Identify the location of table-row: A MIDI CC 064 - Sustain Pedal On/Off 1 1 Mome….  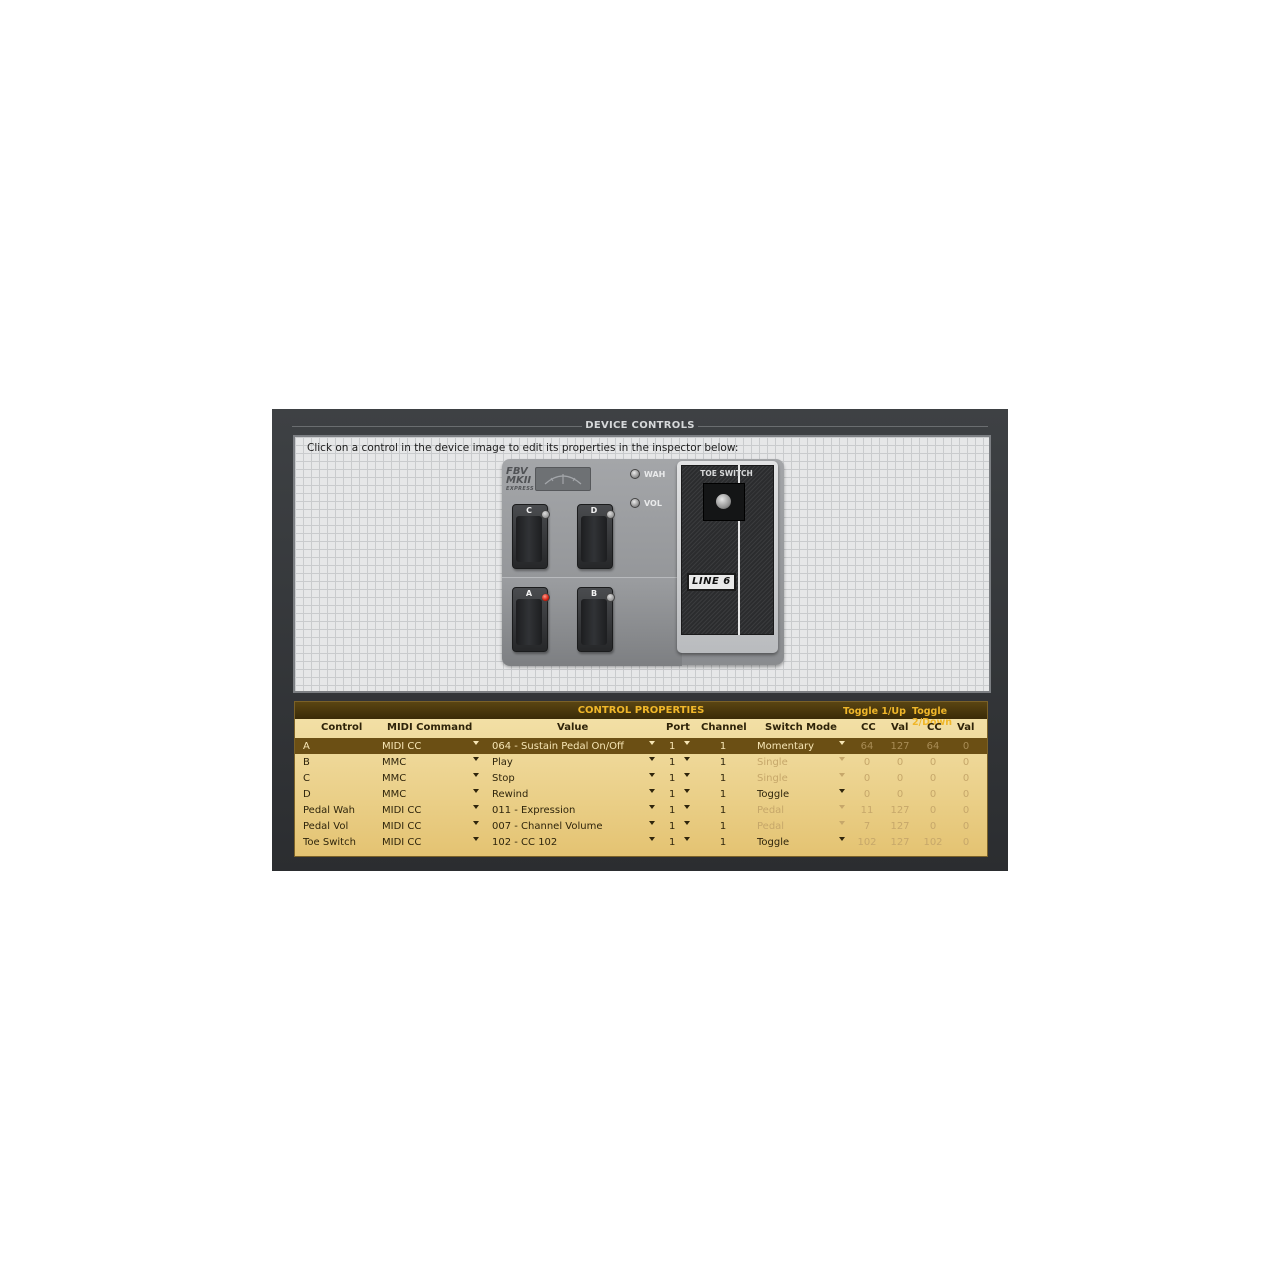
(641, 746).